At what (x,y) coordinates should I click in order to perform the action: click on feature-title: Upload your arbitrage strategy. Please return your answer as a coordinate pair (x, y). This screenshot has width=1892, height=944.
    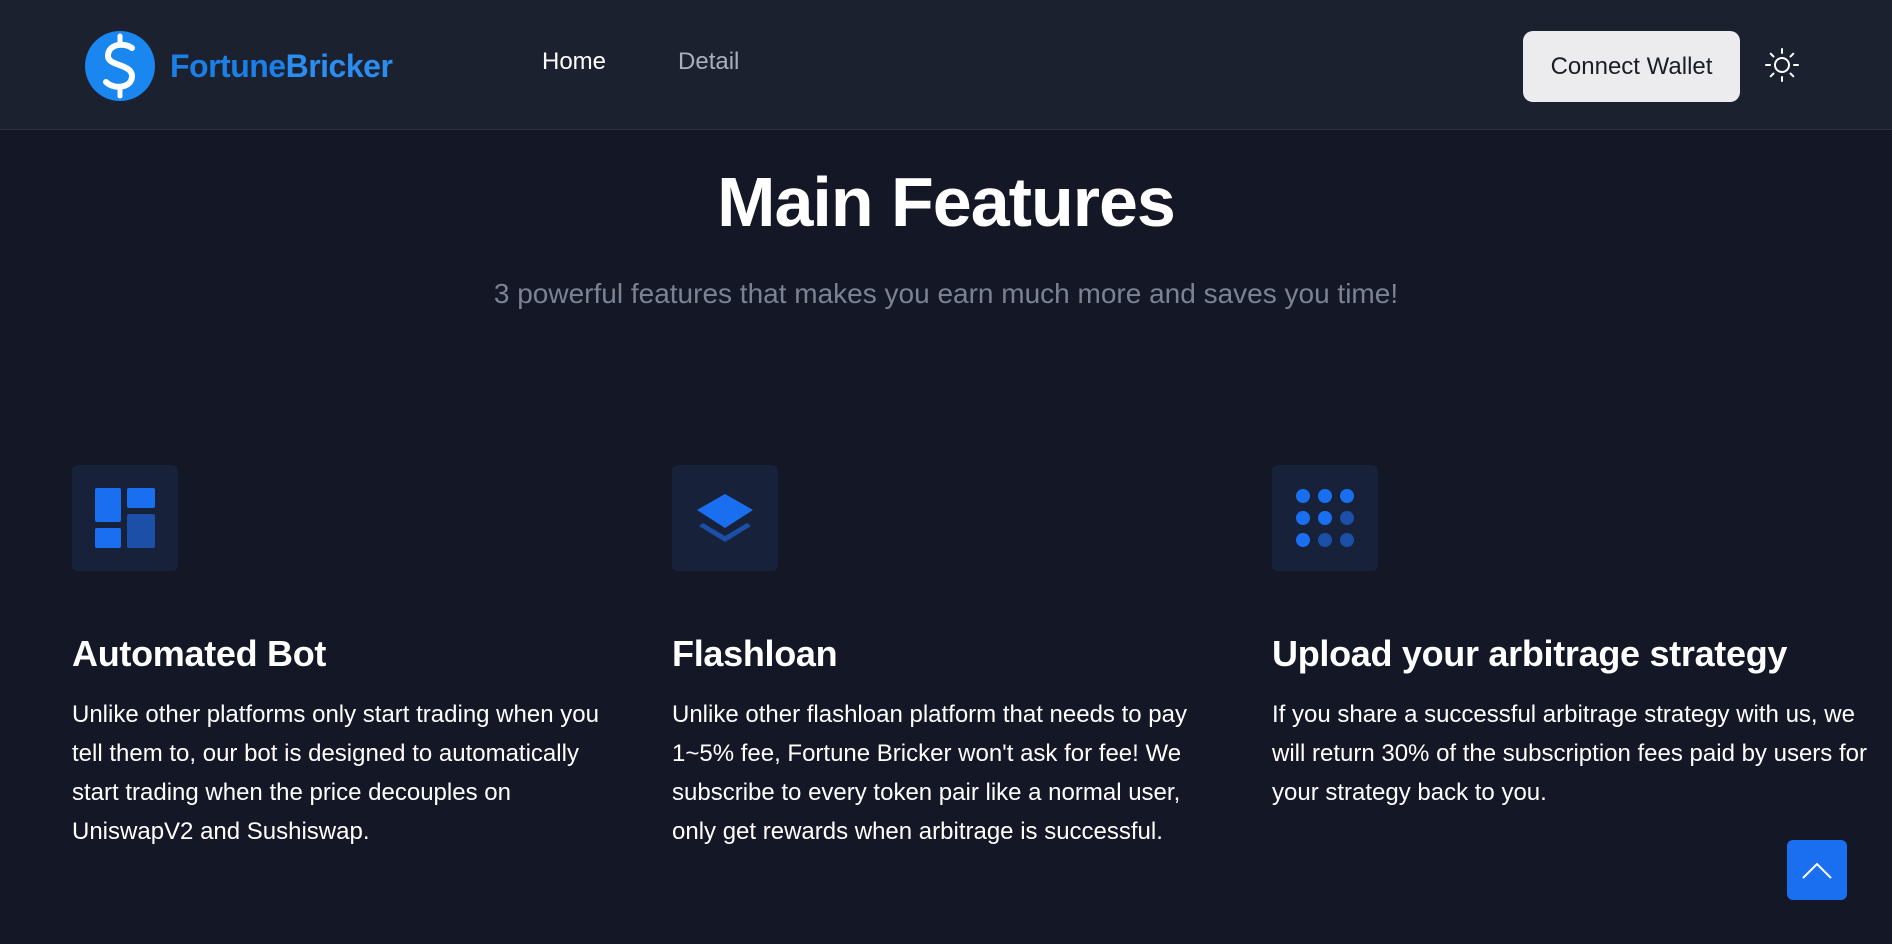
    Looking at the image, I should click on (1530, 653).